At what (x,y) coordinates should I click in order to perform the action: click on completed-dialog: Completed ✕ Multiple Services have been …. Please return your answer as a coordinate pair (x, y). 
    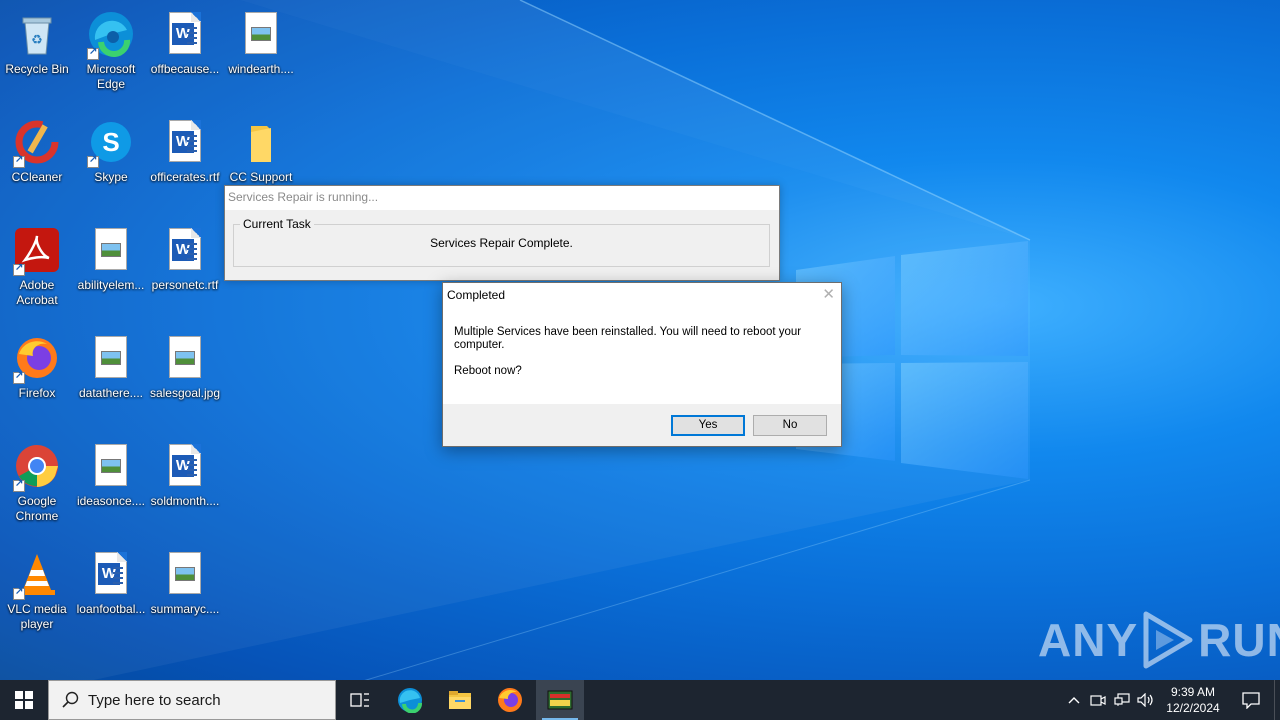
    Looking at the image, I should click on (642, 364).